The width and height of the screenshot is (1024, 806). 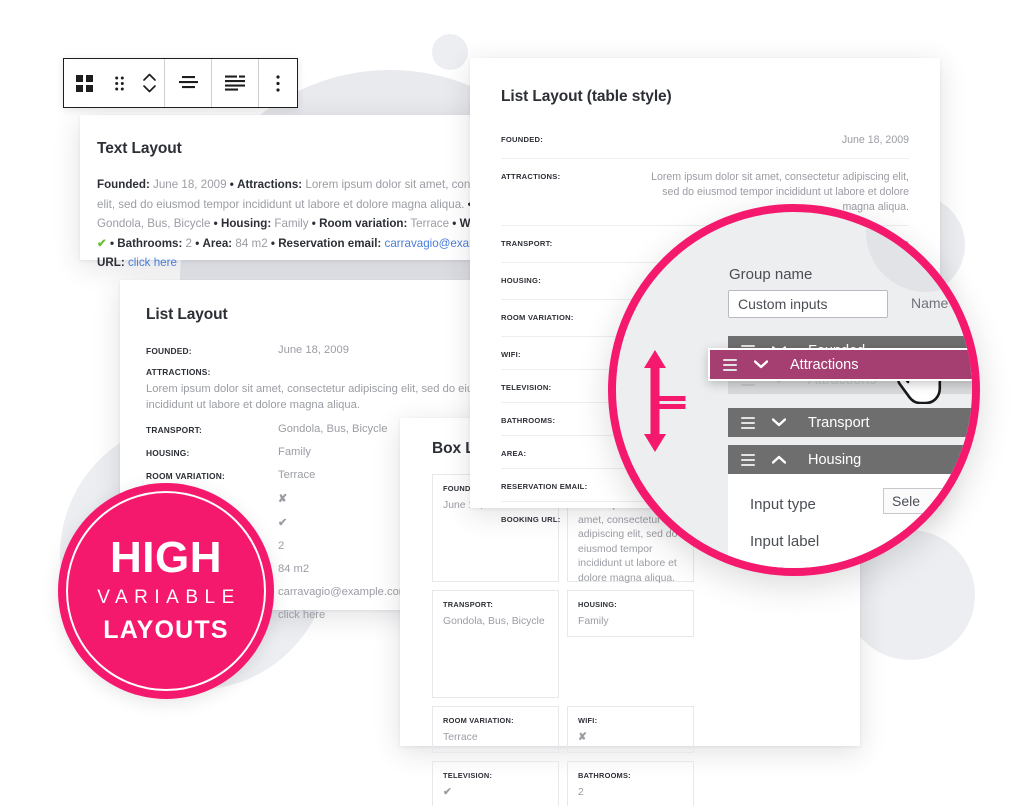 I want to click on high-variable-layouts-badge: HIGH VARIABLE LAYOUTS, so click(x=166, y=591).